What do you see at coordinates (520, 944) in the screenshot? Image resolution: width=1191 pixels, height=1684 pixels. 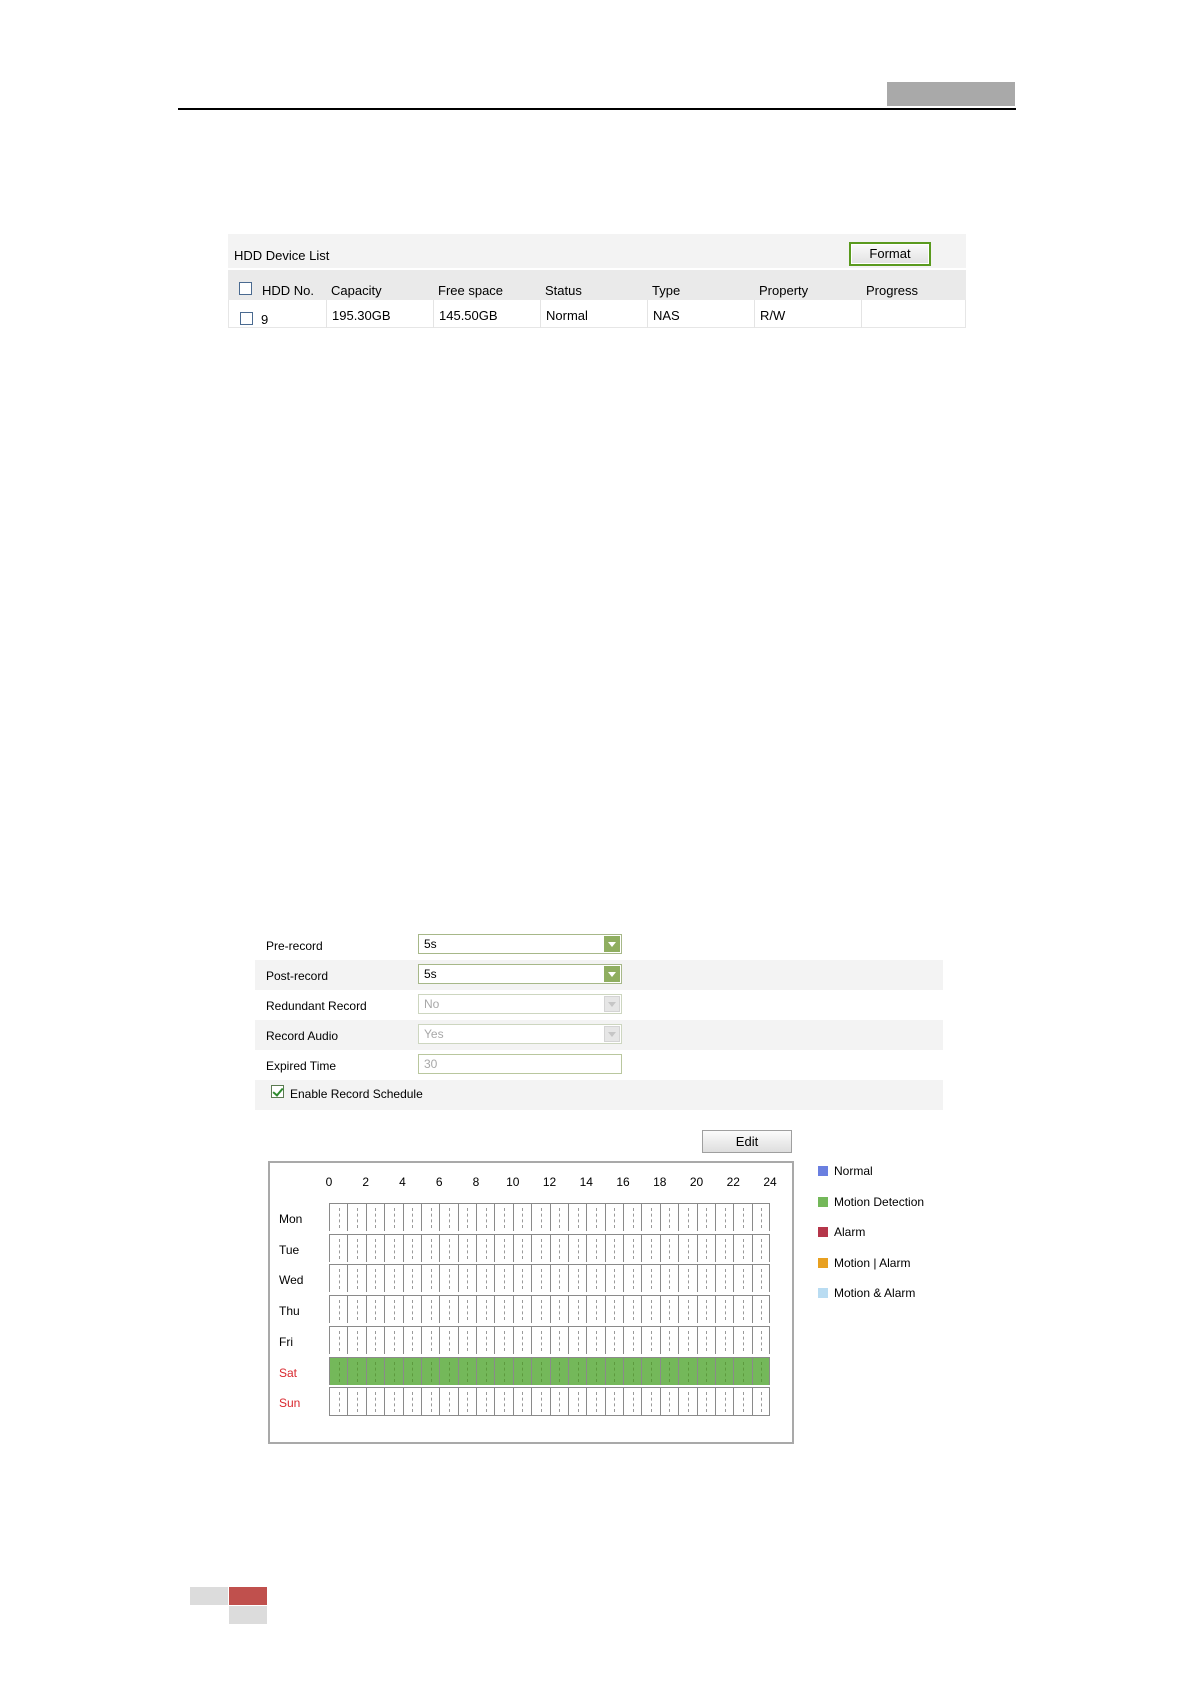 I see `pre-record-select: 5s` at bounding box center [520, 944].